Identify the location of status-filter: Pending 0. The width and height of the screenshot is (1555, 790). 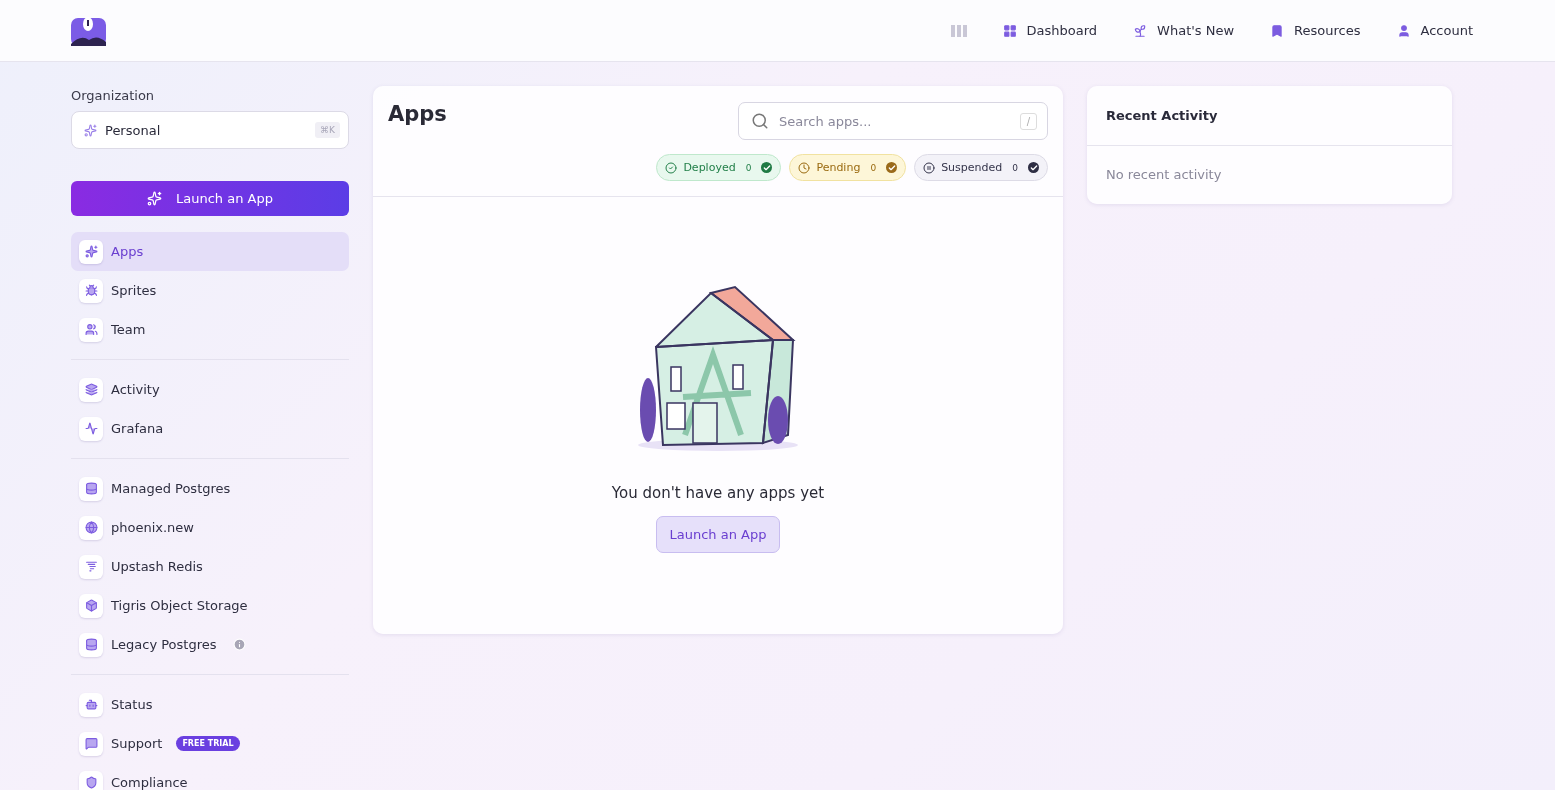
(848, 167).